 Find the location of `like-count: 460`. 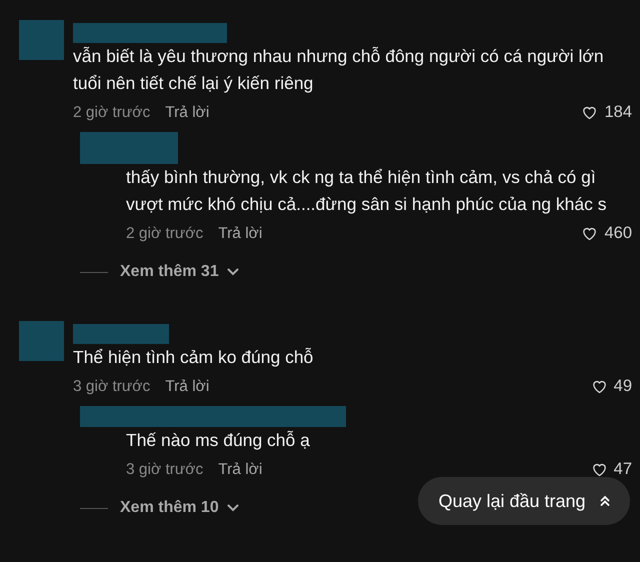

like-count: 460 is located at coordinates (618, 233).